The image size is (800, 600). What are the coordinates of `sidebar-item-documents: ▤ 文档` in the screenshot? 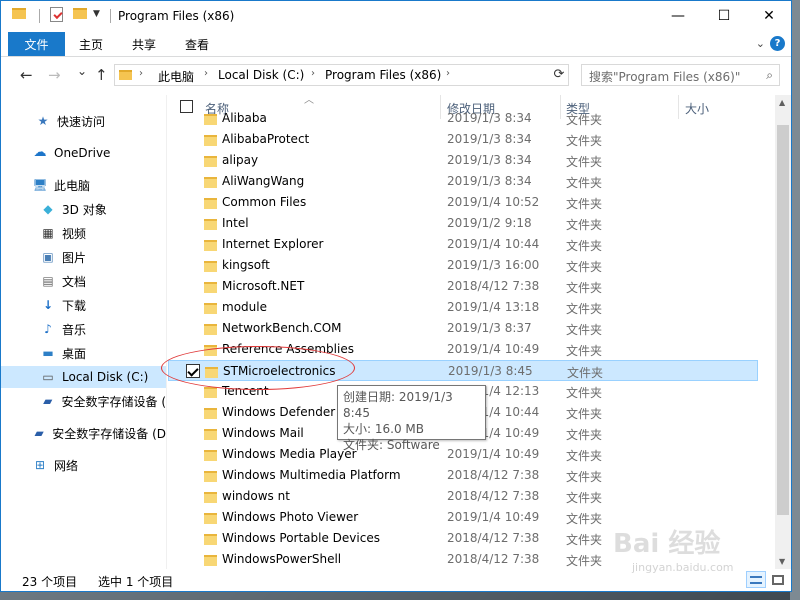 It's located at (83, 281).